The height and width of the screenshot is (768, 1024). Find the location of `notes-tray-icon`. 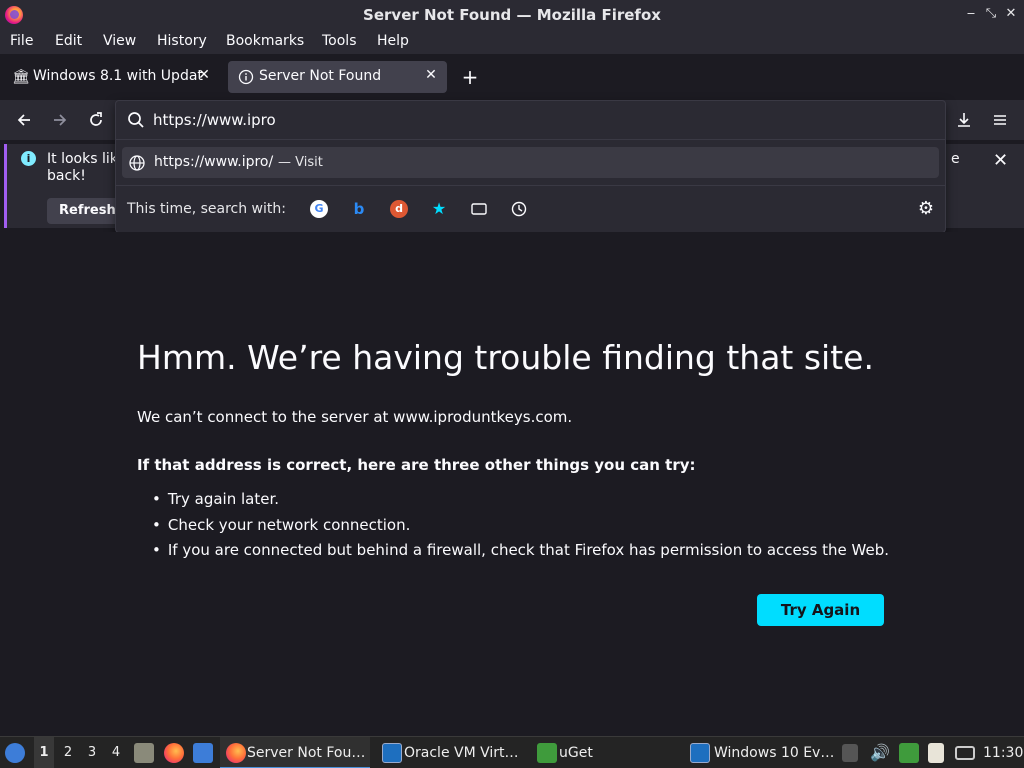

notes-tray-icon is located at coordinates (936, 753).